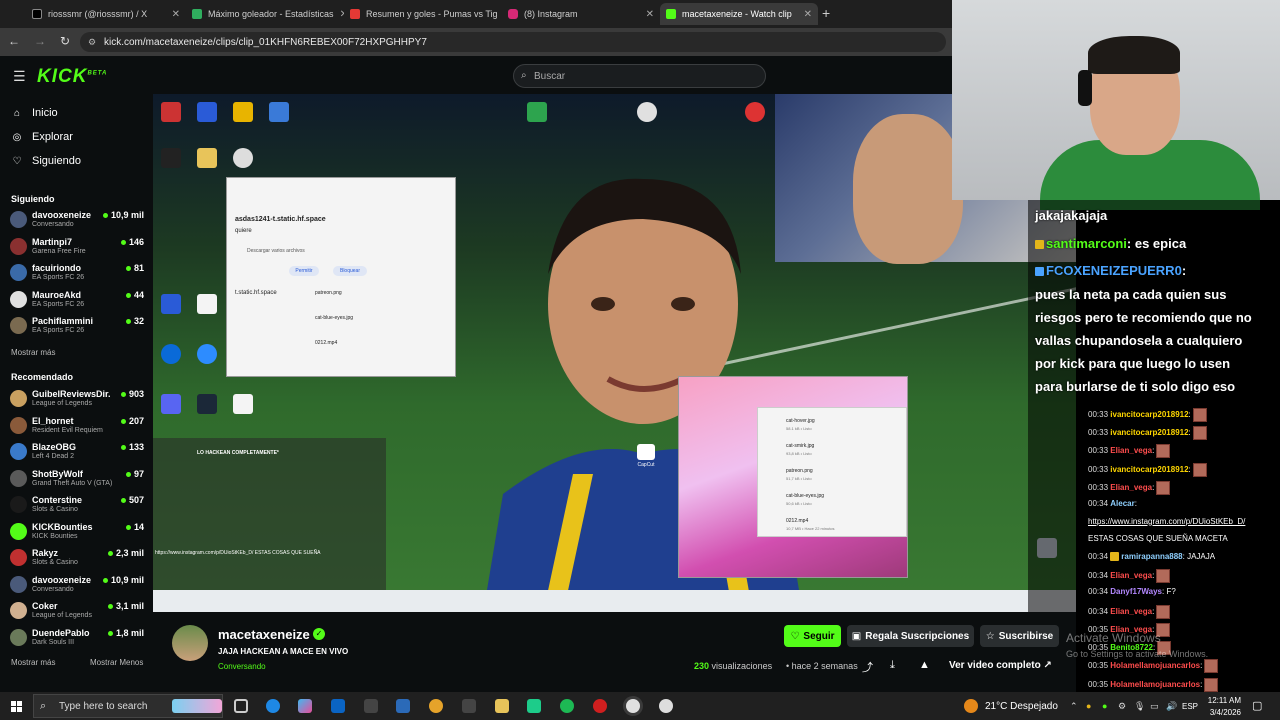 The height and width of the screenshot is (720, 1280). I want to click on chat-message-large: vallas chupandosela a cualquiero, so click(1139, 340).